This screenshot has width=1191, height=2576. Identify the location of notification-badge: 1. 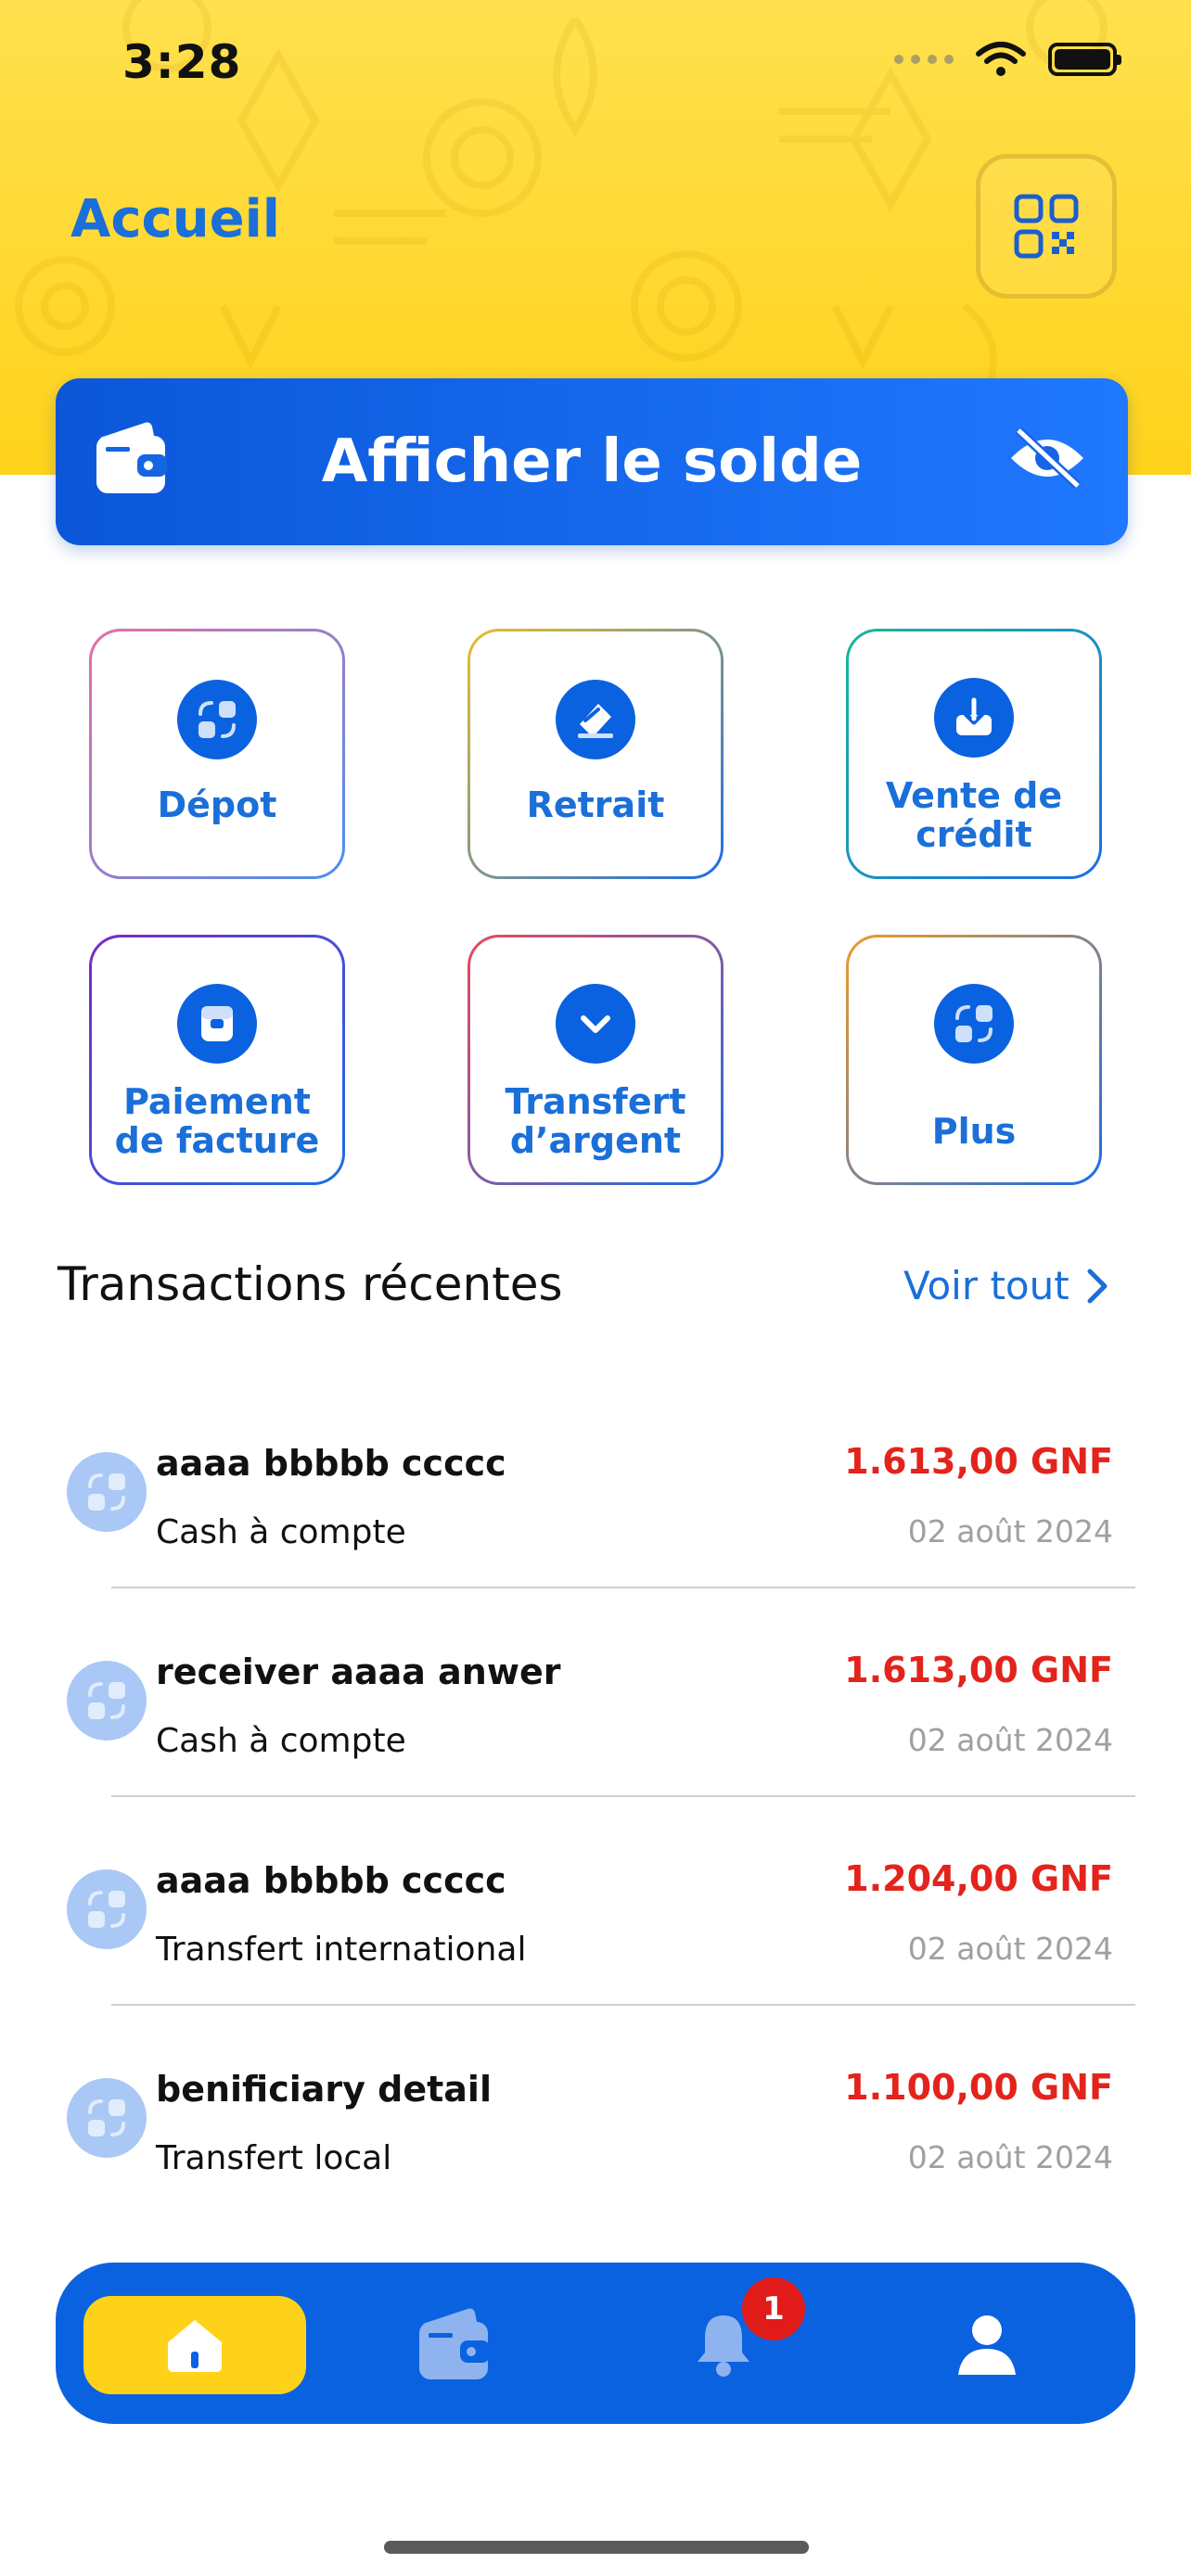
(773, 2308).